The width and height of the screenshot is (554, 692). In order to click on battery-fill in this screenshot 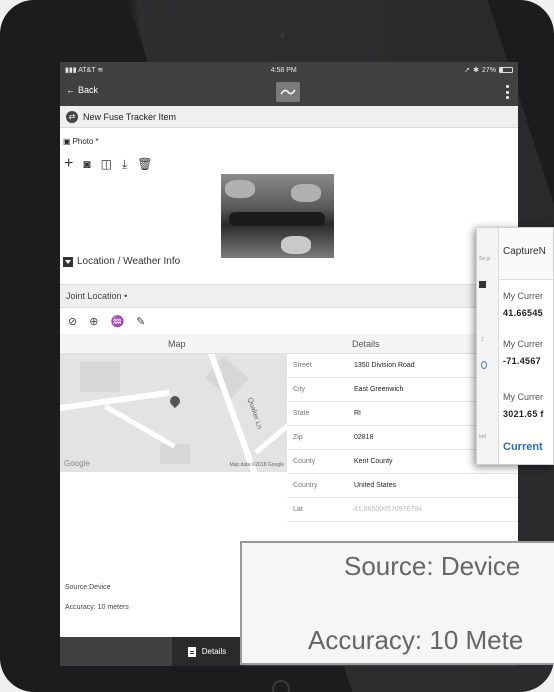, I will do `click(501, 70)`.